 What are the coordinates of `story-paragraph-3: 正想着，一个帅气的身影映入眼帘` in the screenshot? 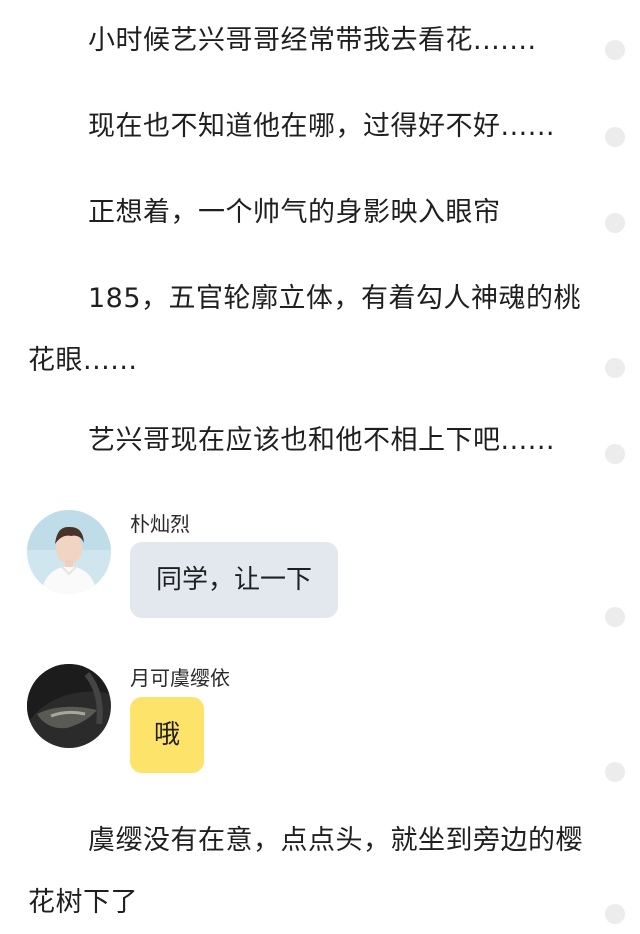 It's located at (294, 212).